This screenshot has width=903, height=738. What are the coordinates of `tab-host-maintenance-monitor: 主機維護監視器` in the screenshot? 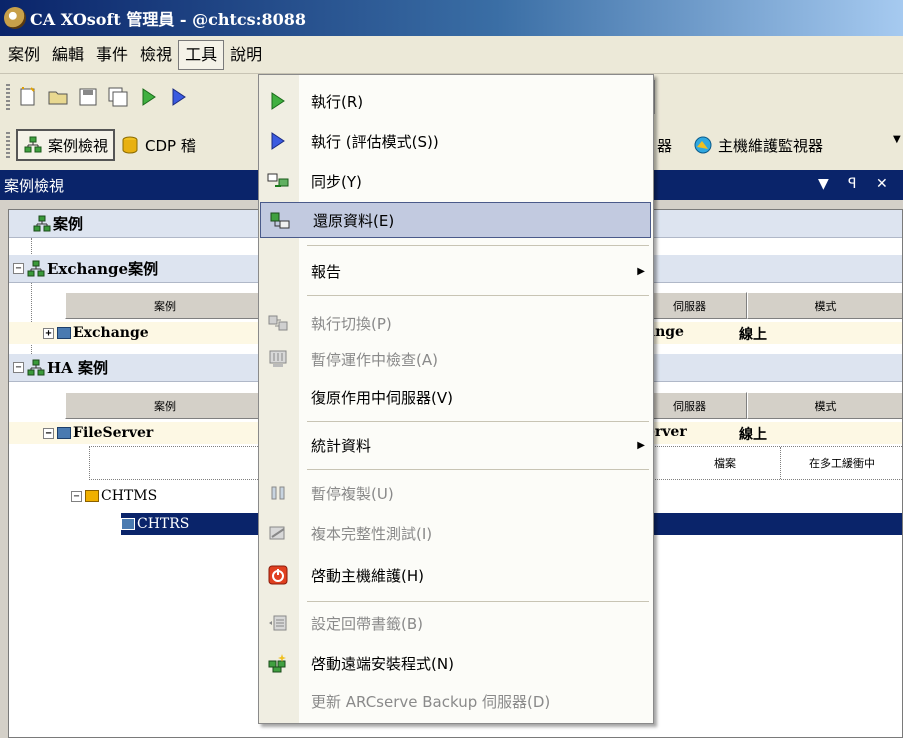 It's located at (757, 145).